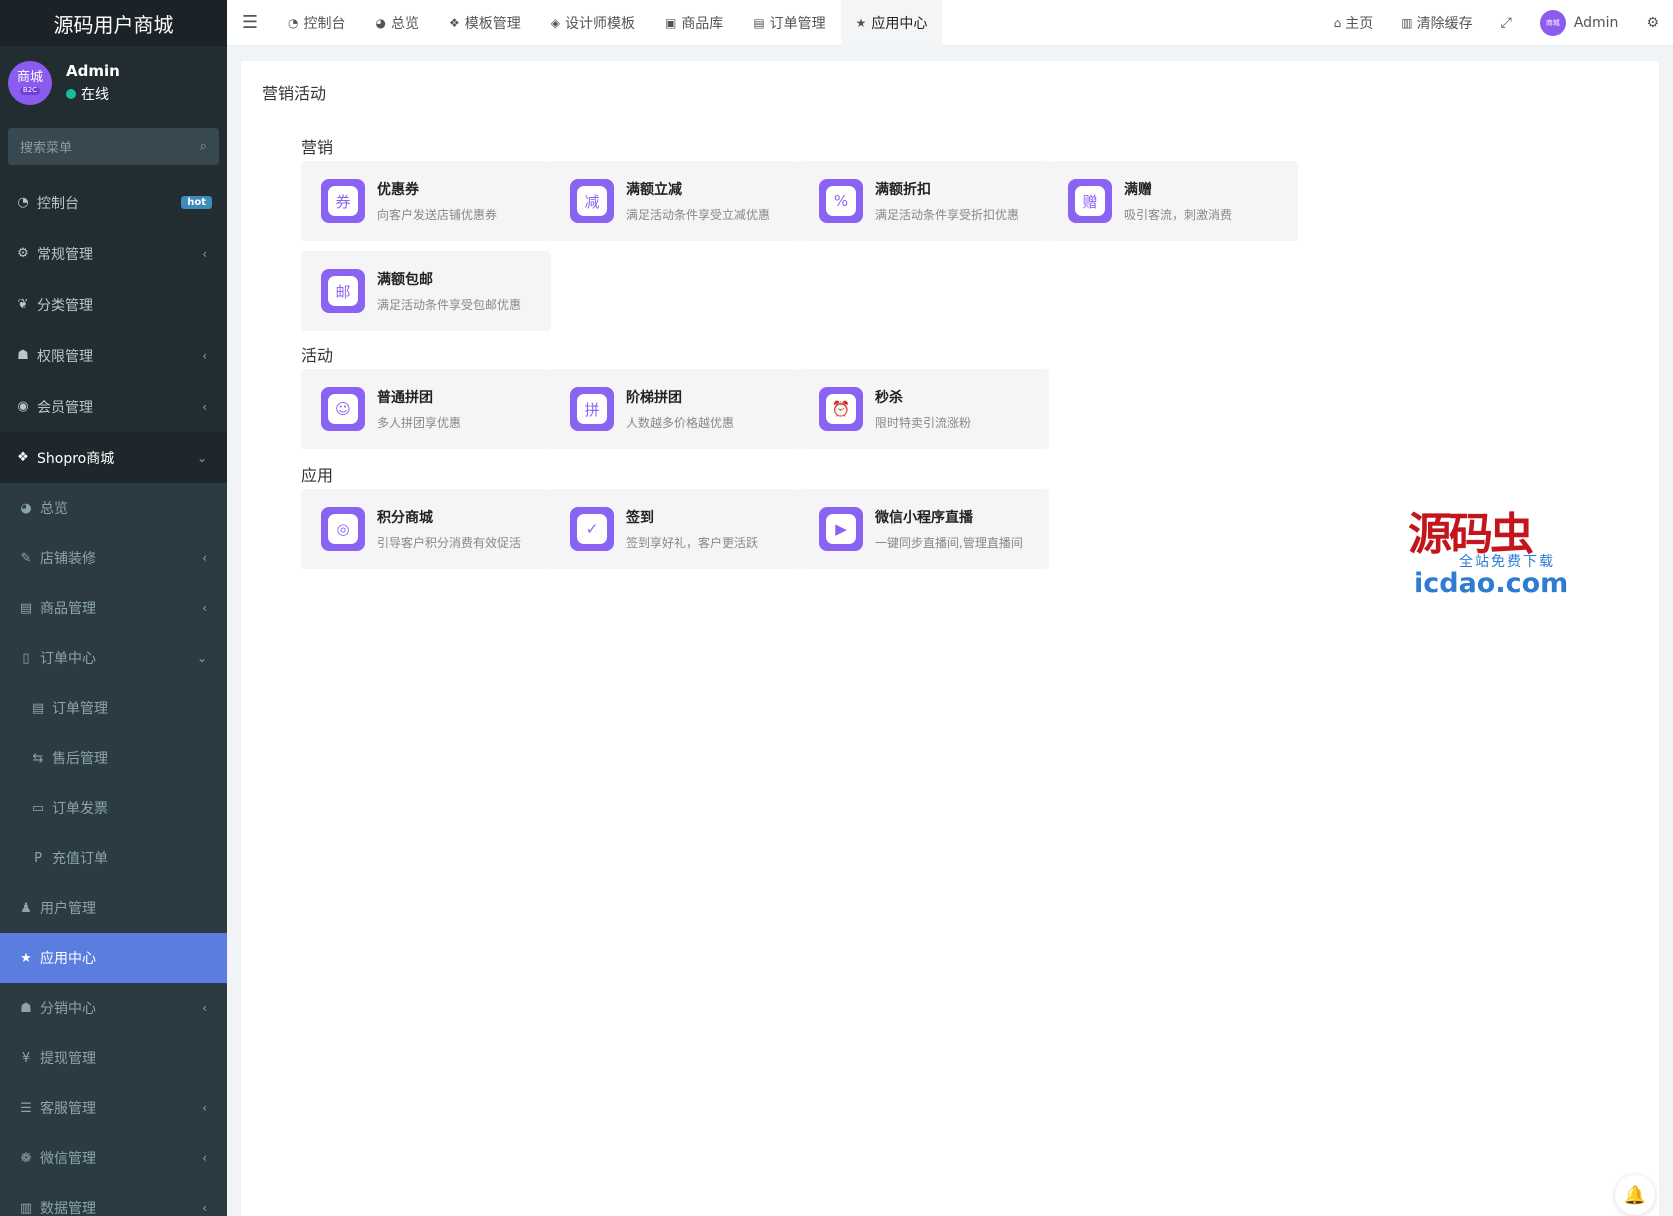 This screenshot has width=1673, height=1216. Describe the element at coordinates (1178, 215) in the screenshot. I see `app-card-desc: 吸引客流，刺激消费` at that location.